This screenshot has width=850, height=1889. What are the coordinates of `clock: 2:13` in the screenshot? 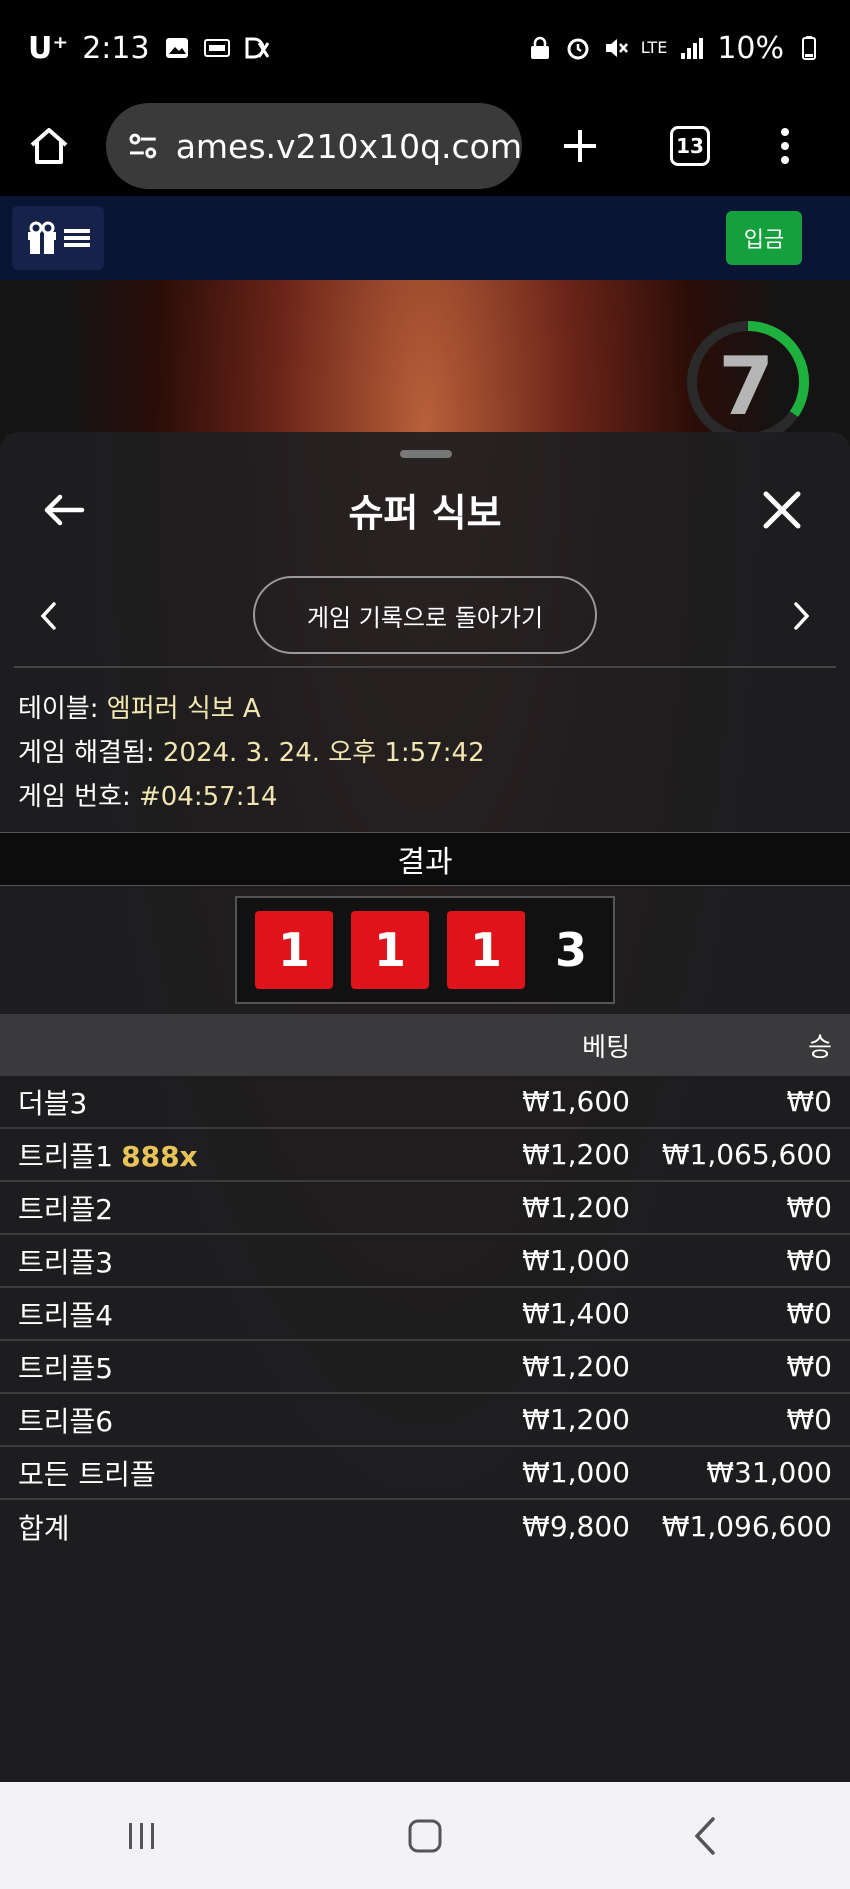 It's located at (116, 48).